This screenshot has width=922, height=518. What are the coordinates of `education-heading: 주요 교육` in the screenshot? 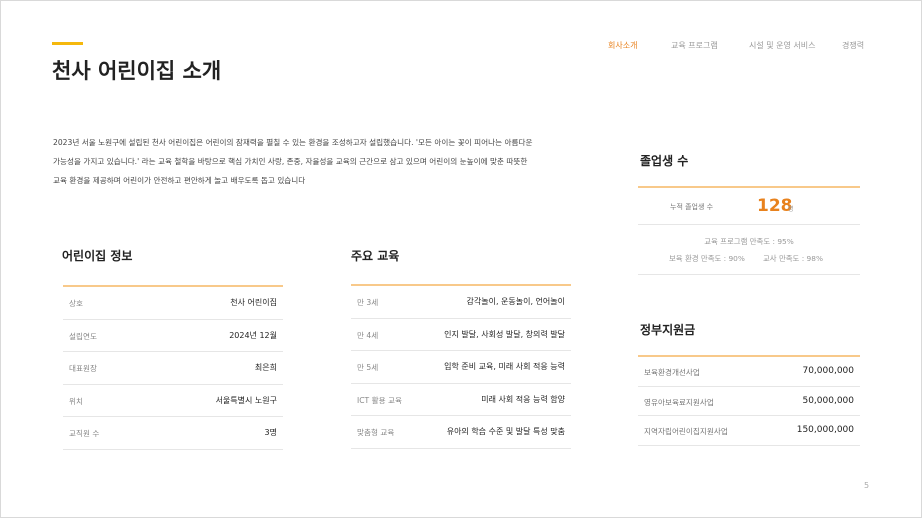 It's located at (375, 256).